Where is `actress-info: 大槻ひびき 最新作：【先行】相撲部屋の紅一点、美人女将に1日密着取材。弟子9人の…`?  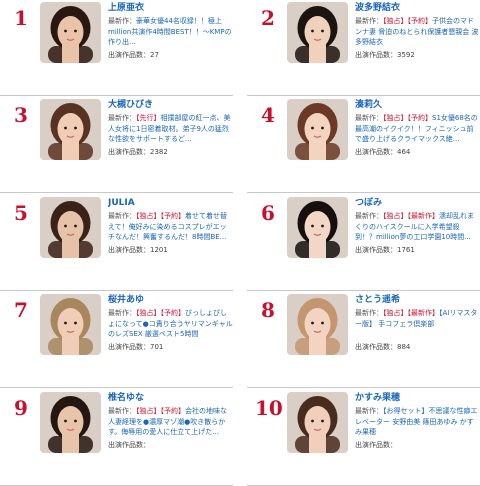
actress-info: 大槻ひびき 最新作：【先行】相撲部屋の紅一点、美人女将に1日密着取材。弟子9人の… is located at coordinates (170, 128).